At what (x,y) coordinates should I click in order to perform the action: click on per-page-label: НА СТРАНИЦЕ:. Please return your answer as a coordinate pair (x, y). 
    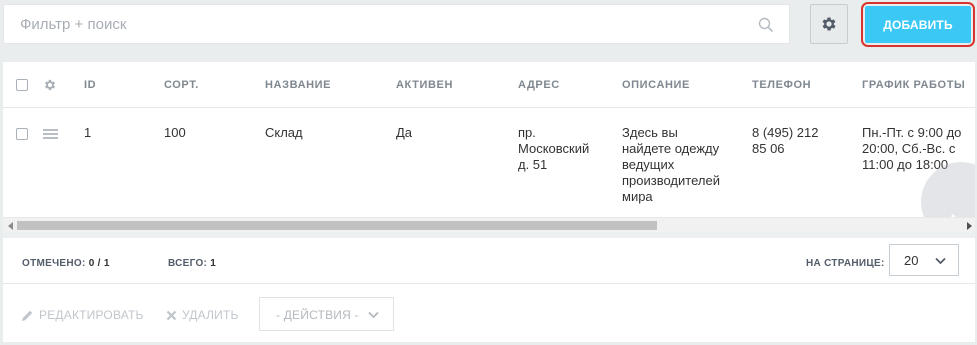
    Looking at the image, I should click on (845, 263).